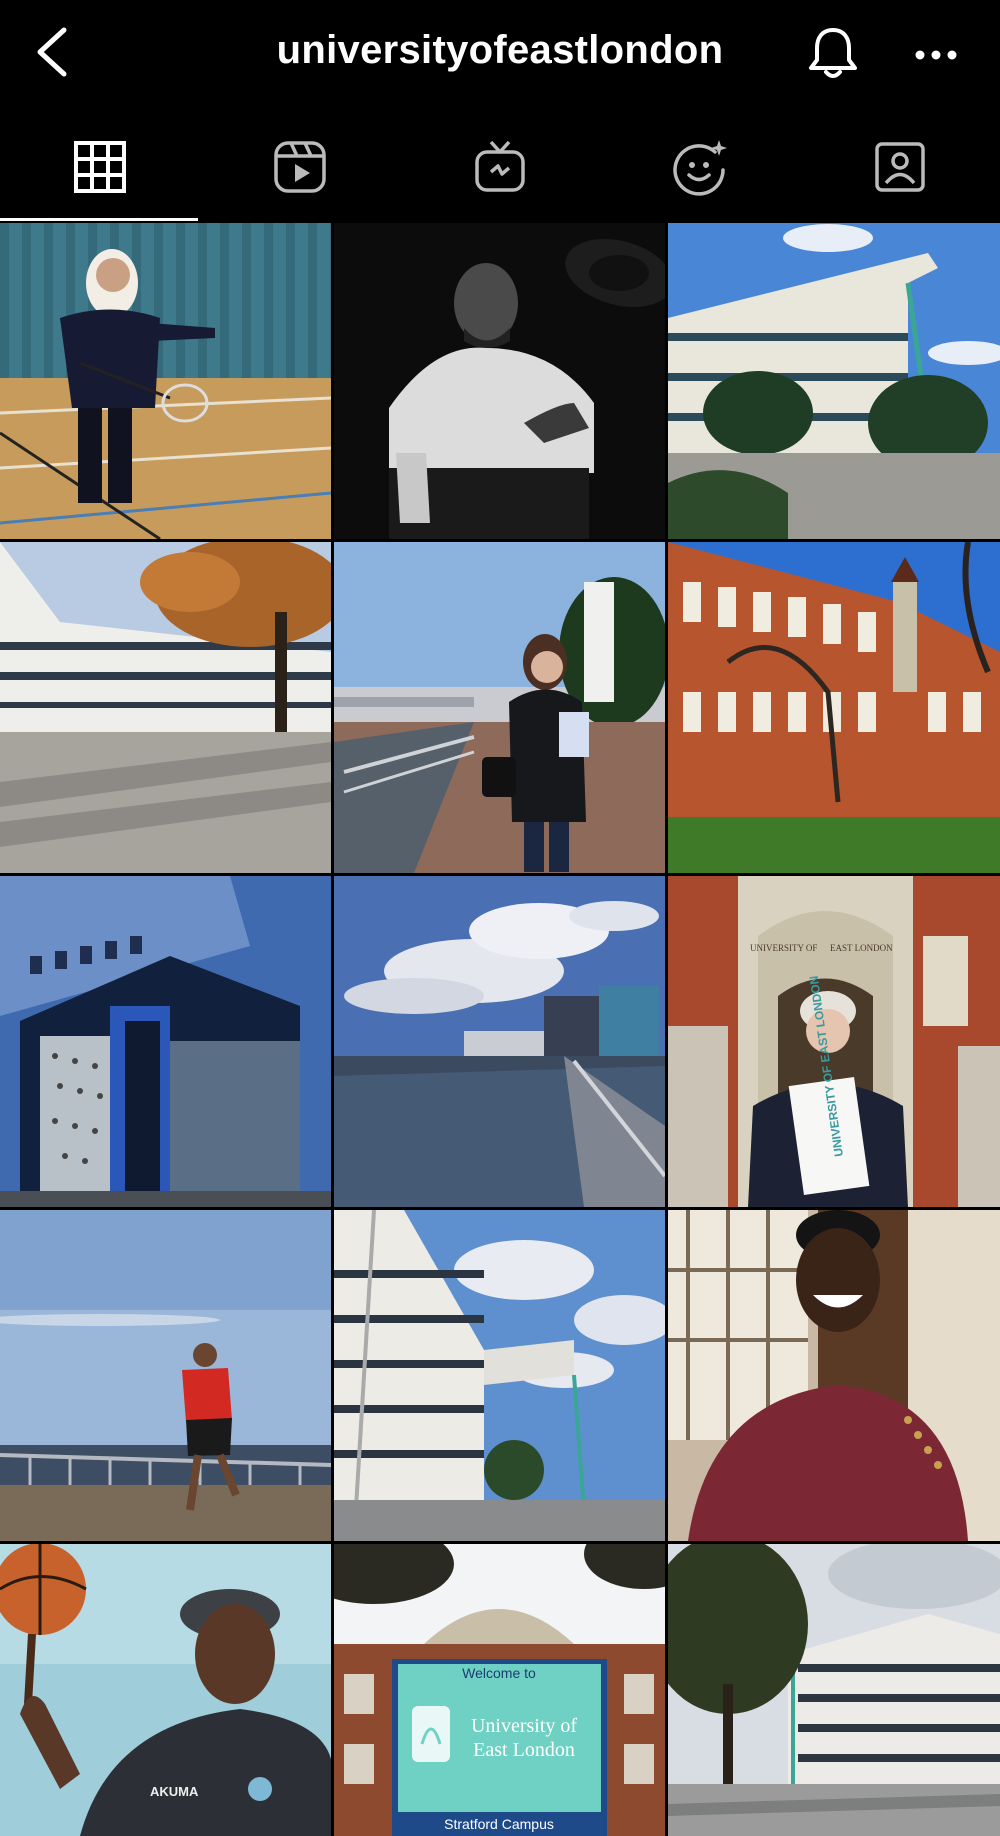 The image size is (1000, 1836). I want to click on top-bar: universityofeastlondon, so click(500, 56).